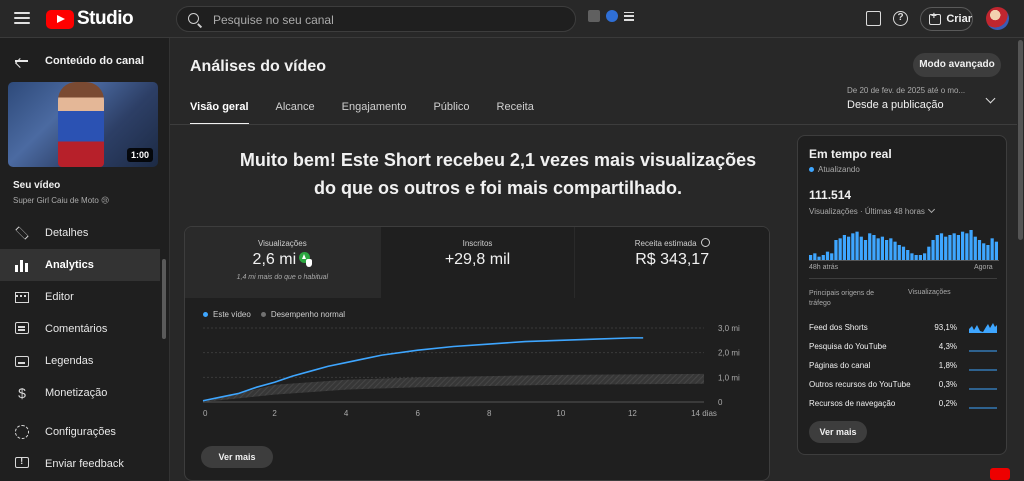 This screenshot has width=1024, height=481. I want to click on video-thumbnail: 1:00, so click(83, 124).